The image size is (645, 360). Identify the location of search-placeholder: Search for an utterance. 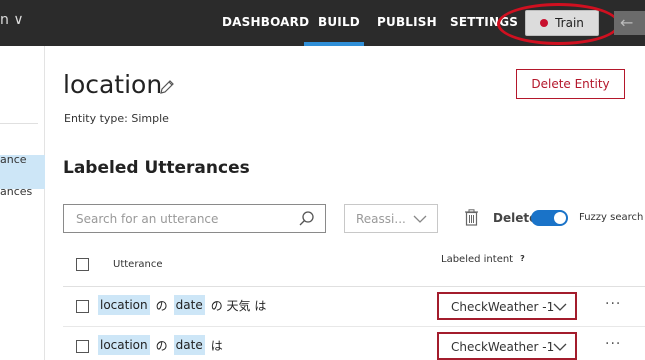
(147, 219).